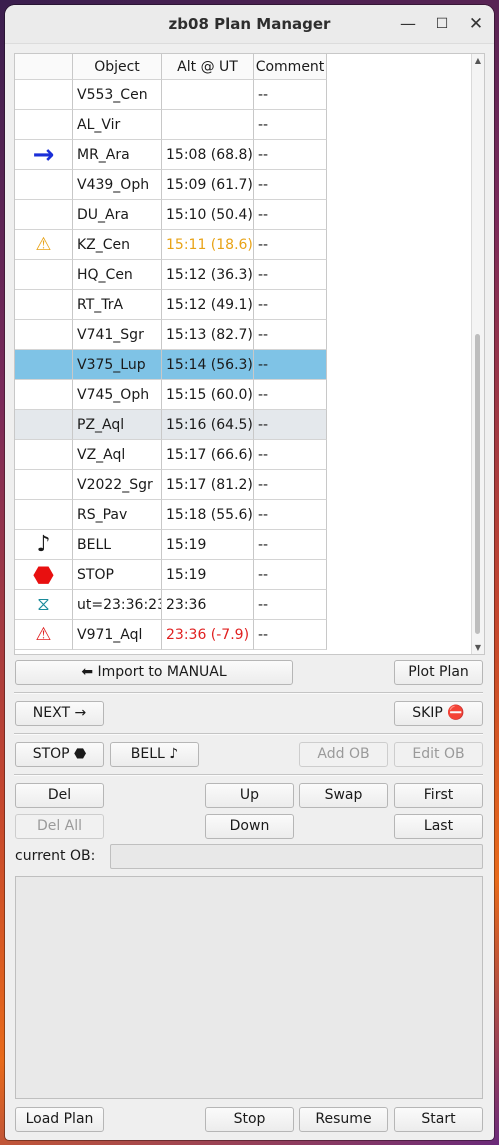  I want to click on table-row: DU_Ara 15:10 (50.4) --, so click(171, 215).